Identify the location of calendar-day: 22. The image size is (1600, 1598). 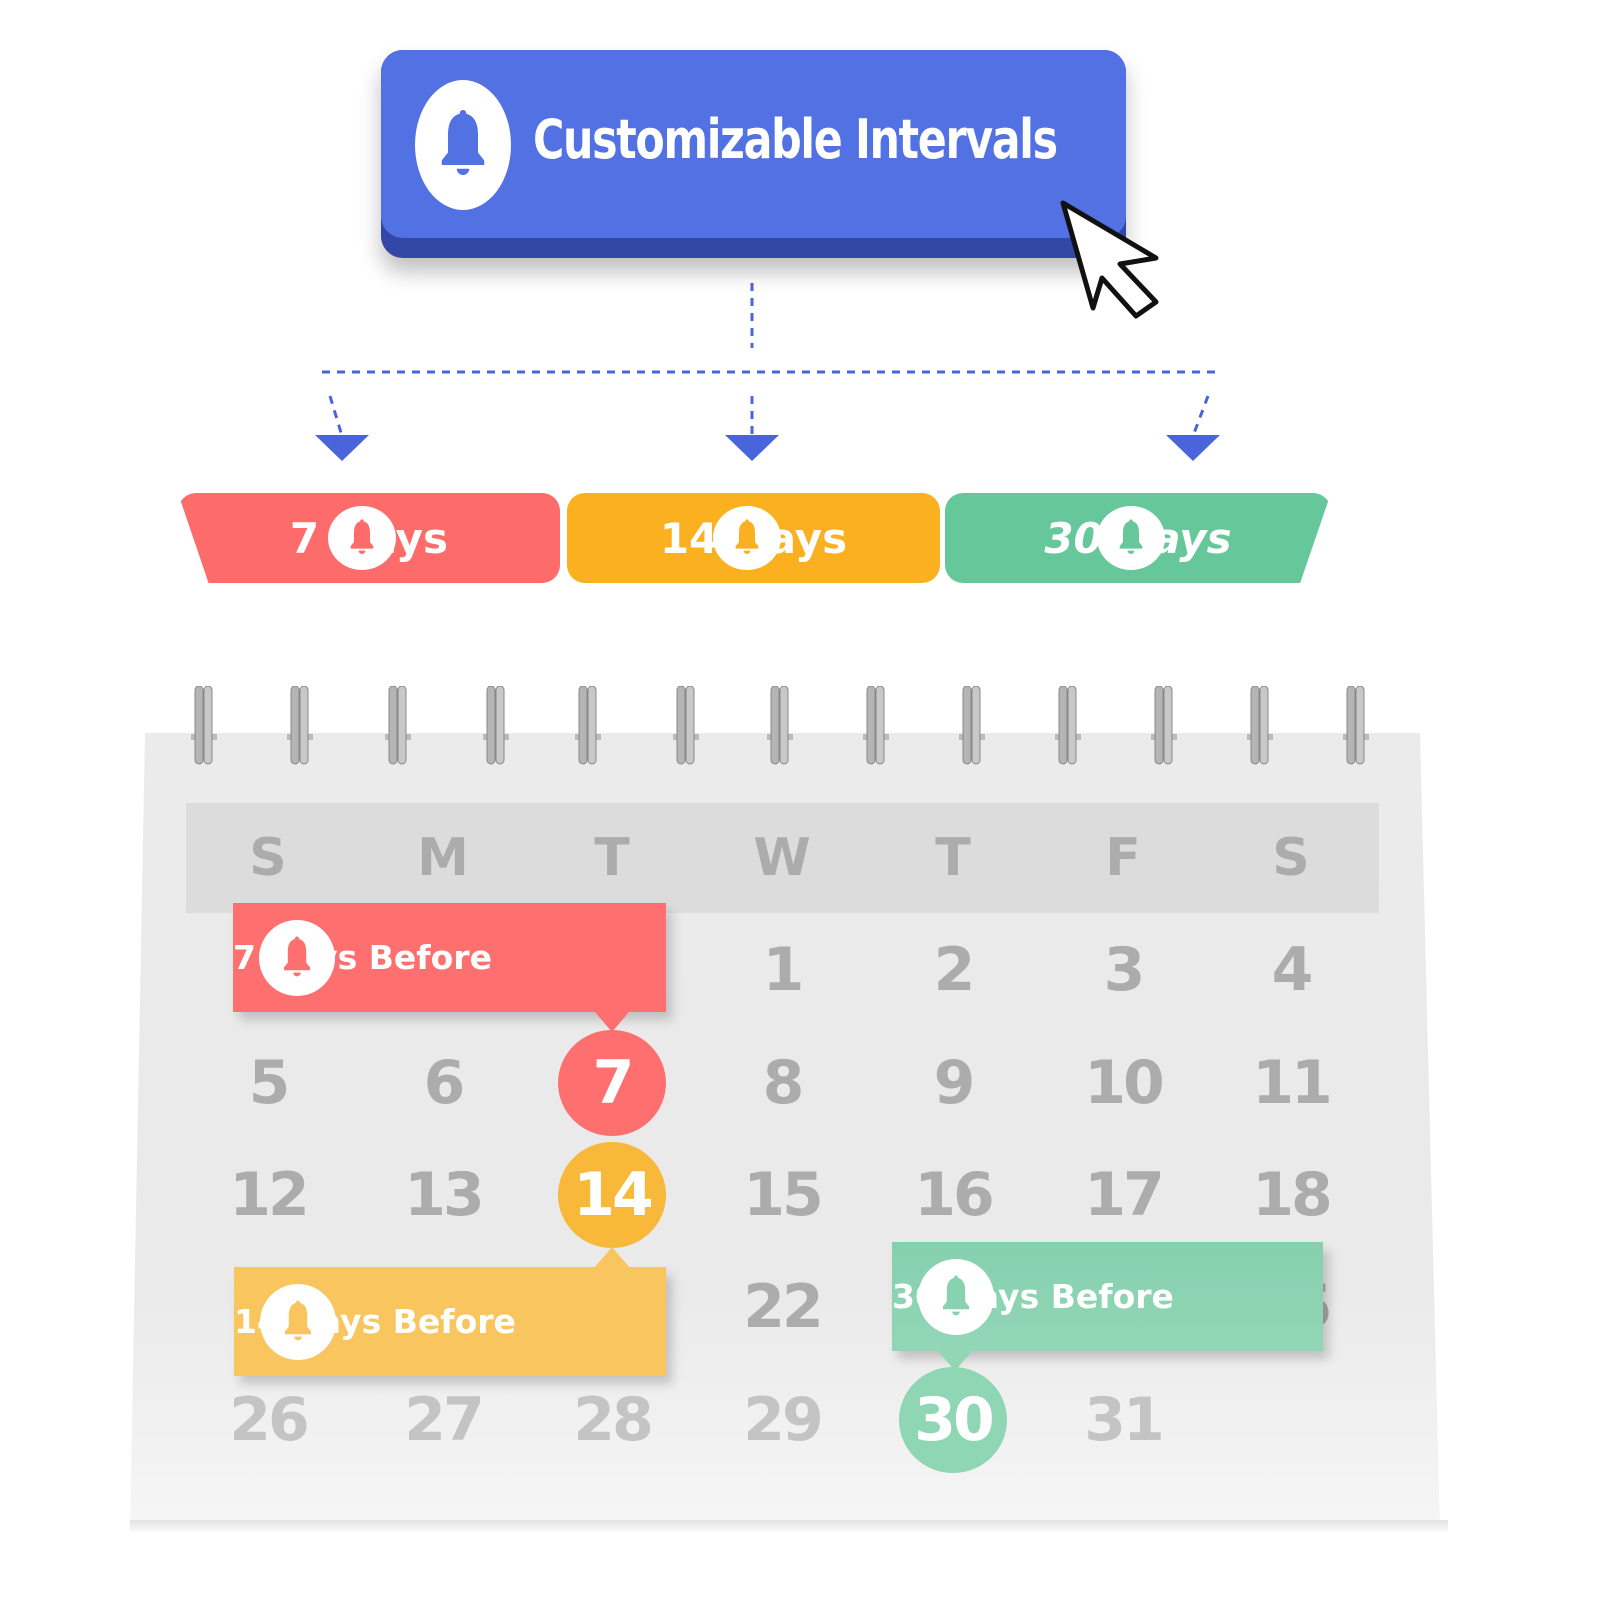
(782, 1307).